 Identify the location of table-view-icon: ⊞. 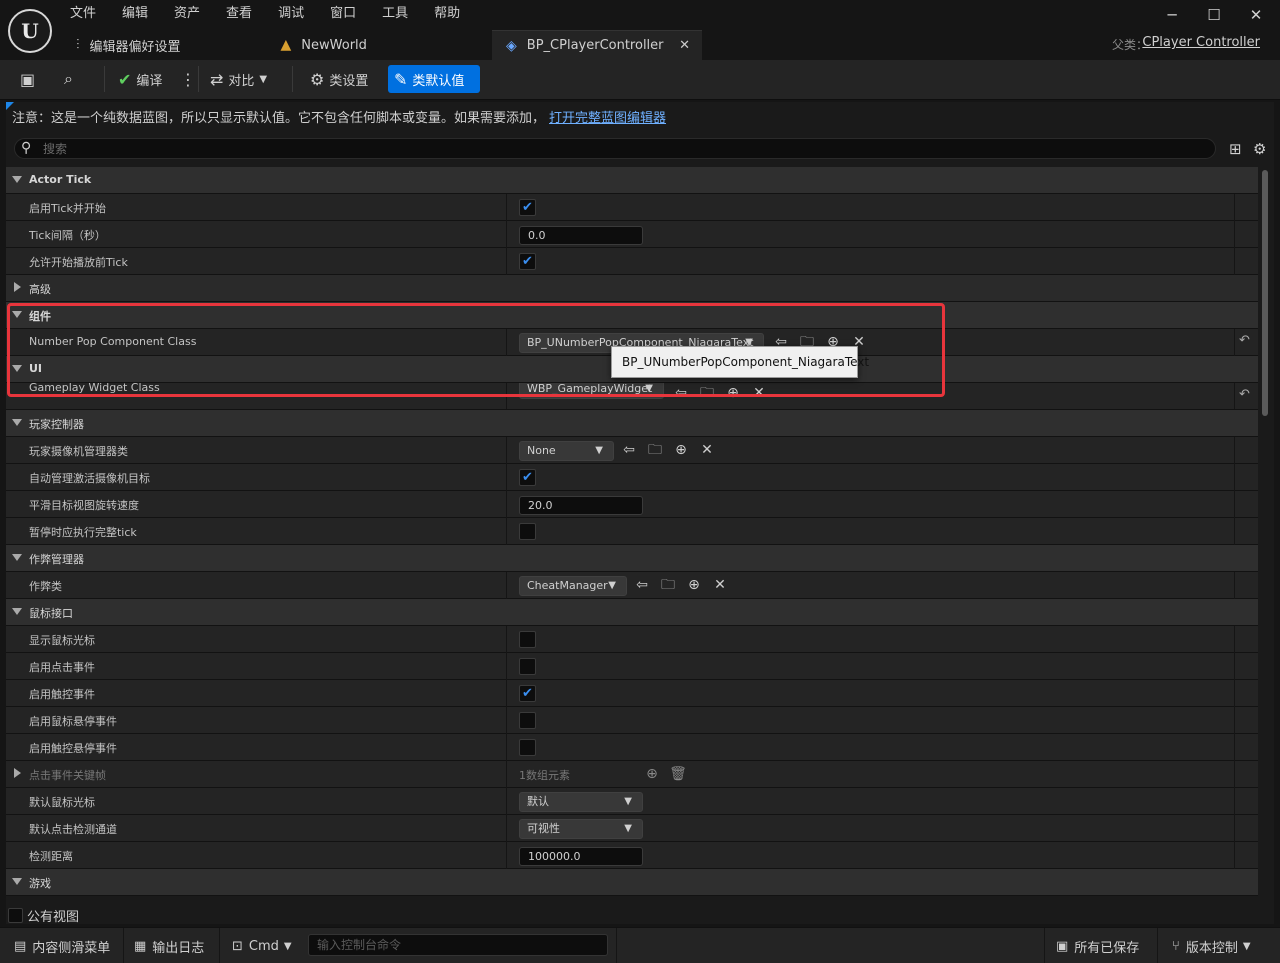
(1235, 149).